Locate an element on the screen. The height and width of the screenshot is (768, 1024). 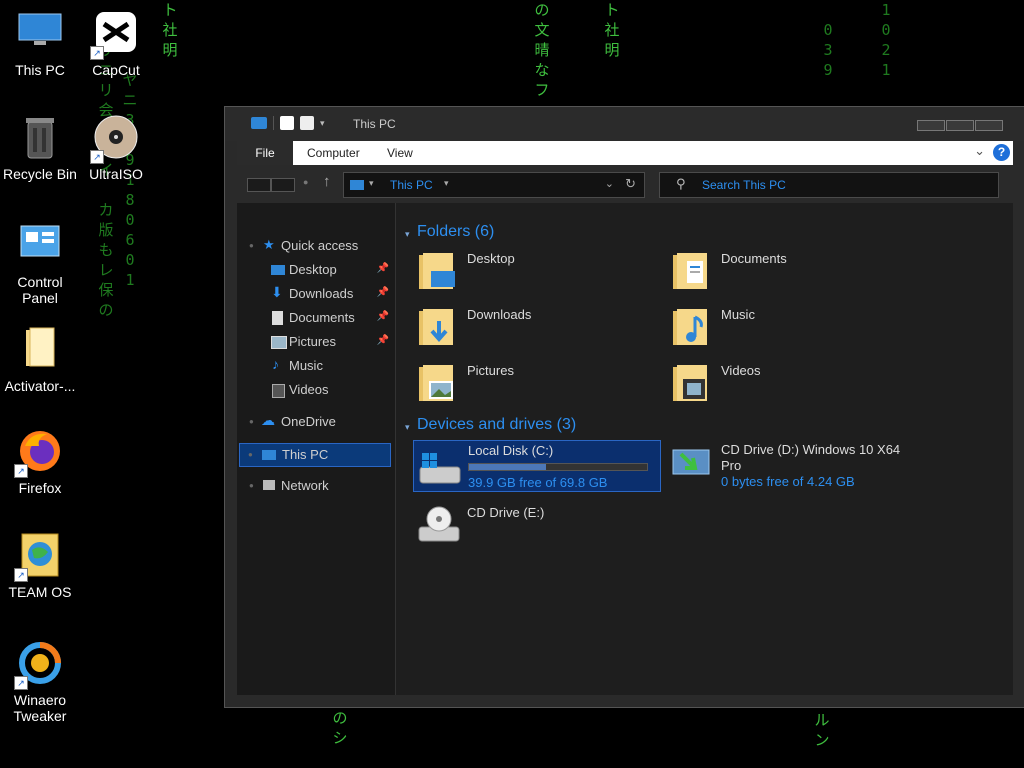
drive-c: Local Disk (C:) 39.9 GB free of 69.8 GB is located at coordinates (537, 466).